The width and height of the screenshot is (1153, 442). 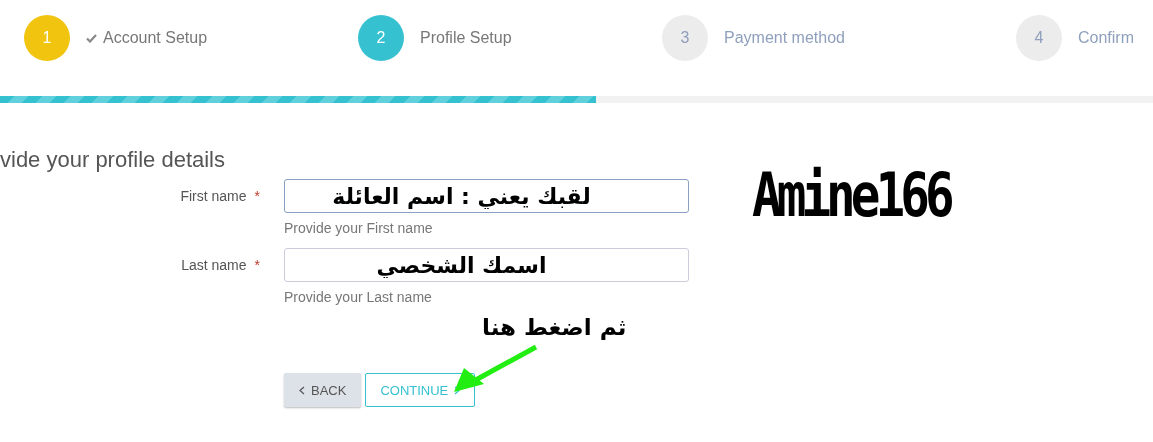 What do you see at coordinates (359, 228) in the screenshot?
I see `help-text: Provide your First name` at bounding box center [359, 228].